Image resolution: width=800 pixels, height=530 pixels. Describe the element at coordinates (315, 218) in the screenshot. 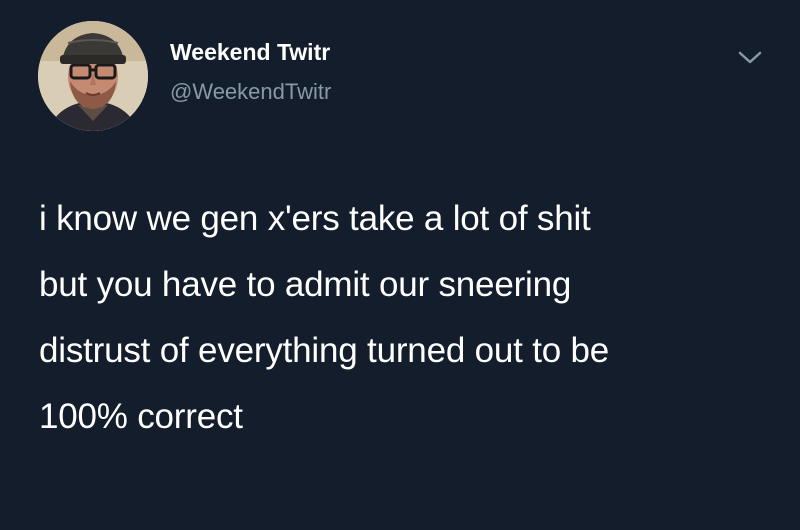

I see `tweet-text-line: i know we gen x'ers take a lot of shit` at that location.